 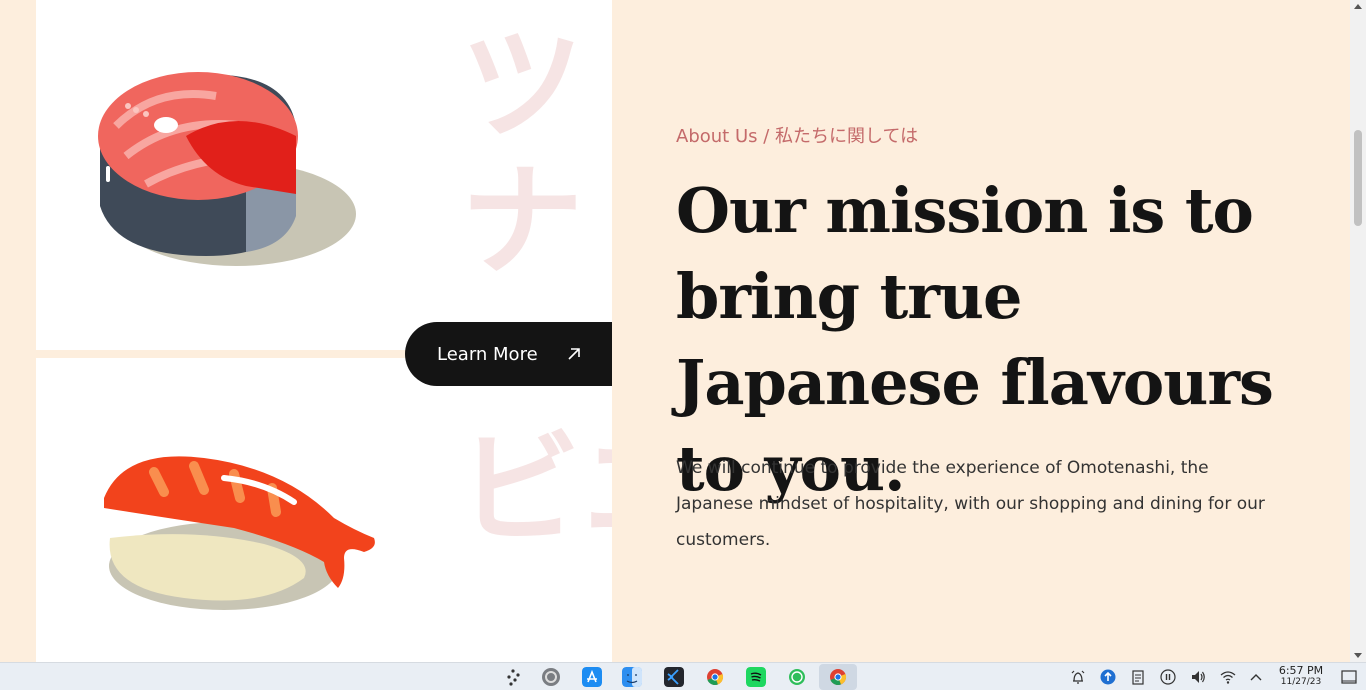 What do you see at coordinates (1358, 655) in the screenshot?
I see `scroll-down-arrow` at bounding box center [1358, 655].